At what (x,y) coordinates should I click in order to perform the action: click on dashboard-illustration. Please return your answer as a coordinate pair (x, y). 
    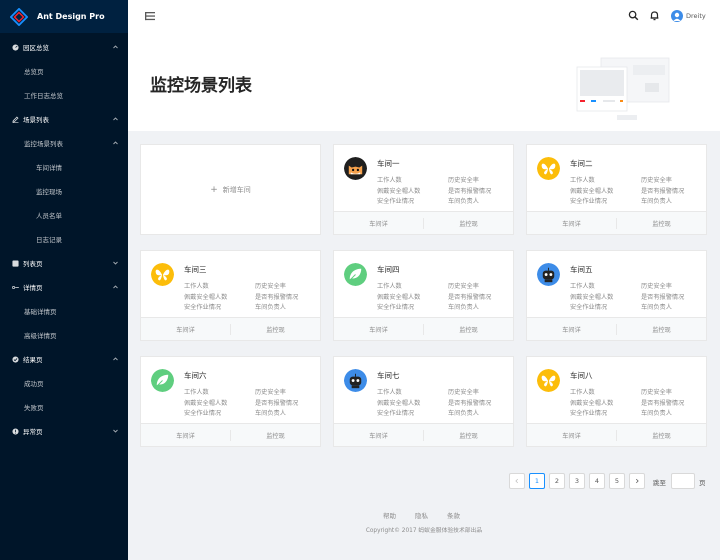
    Looking at the image, I should click on (623, 88).